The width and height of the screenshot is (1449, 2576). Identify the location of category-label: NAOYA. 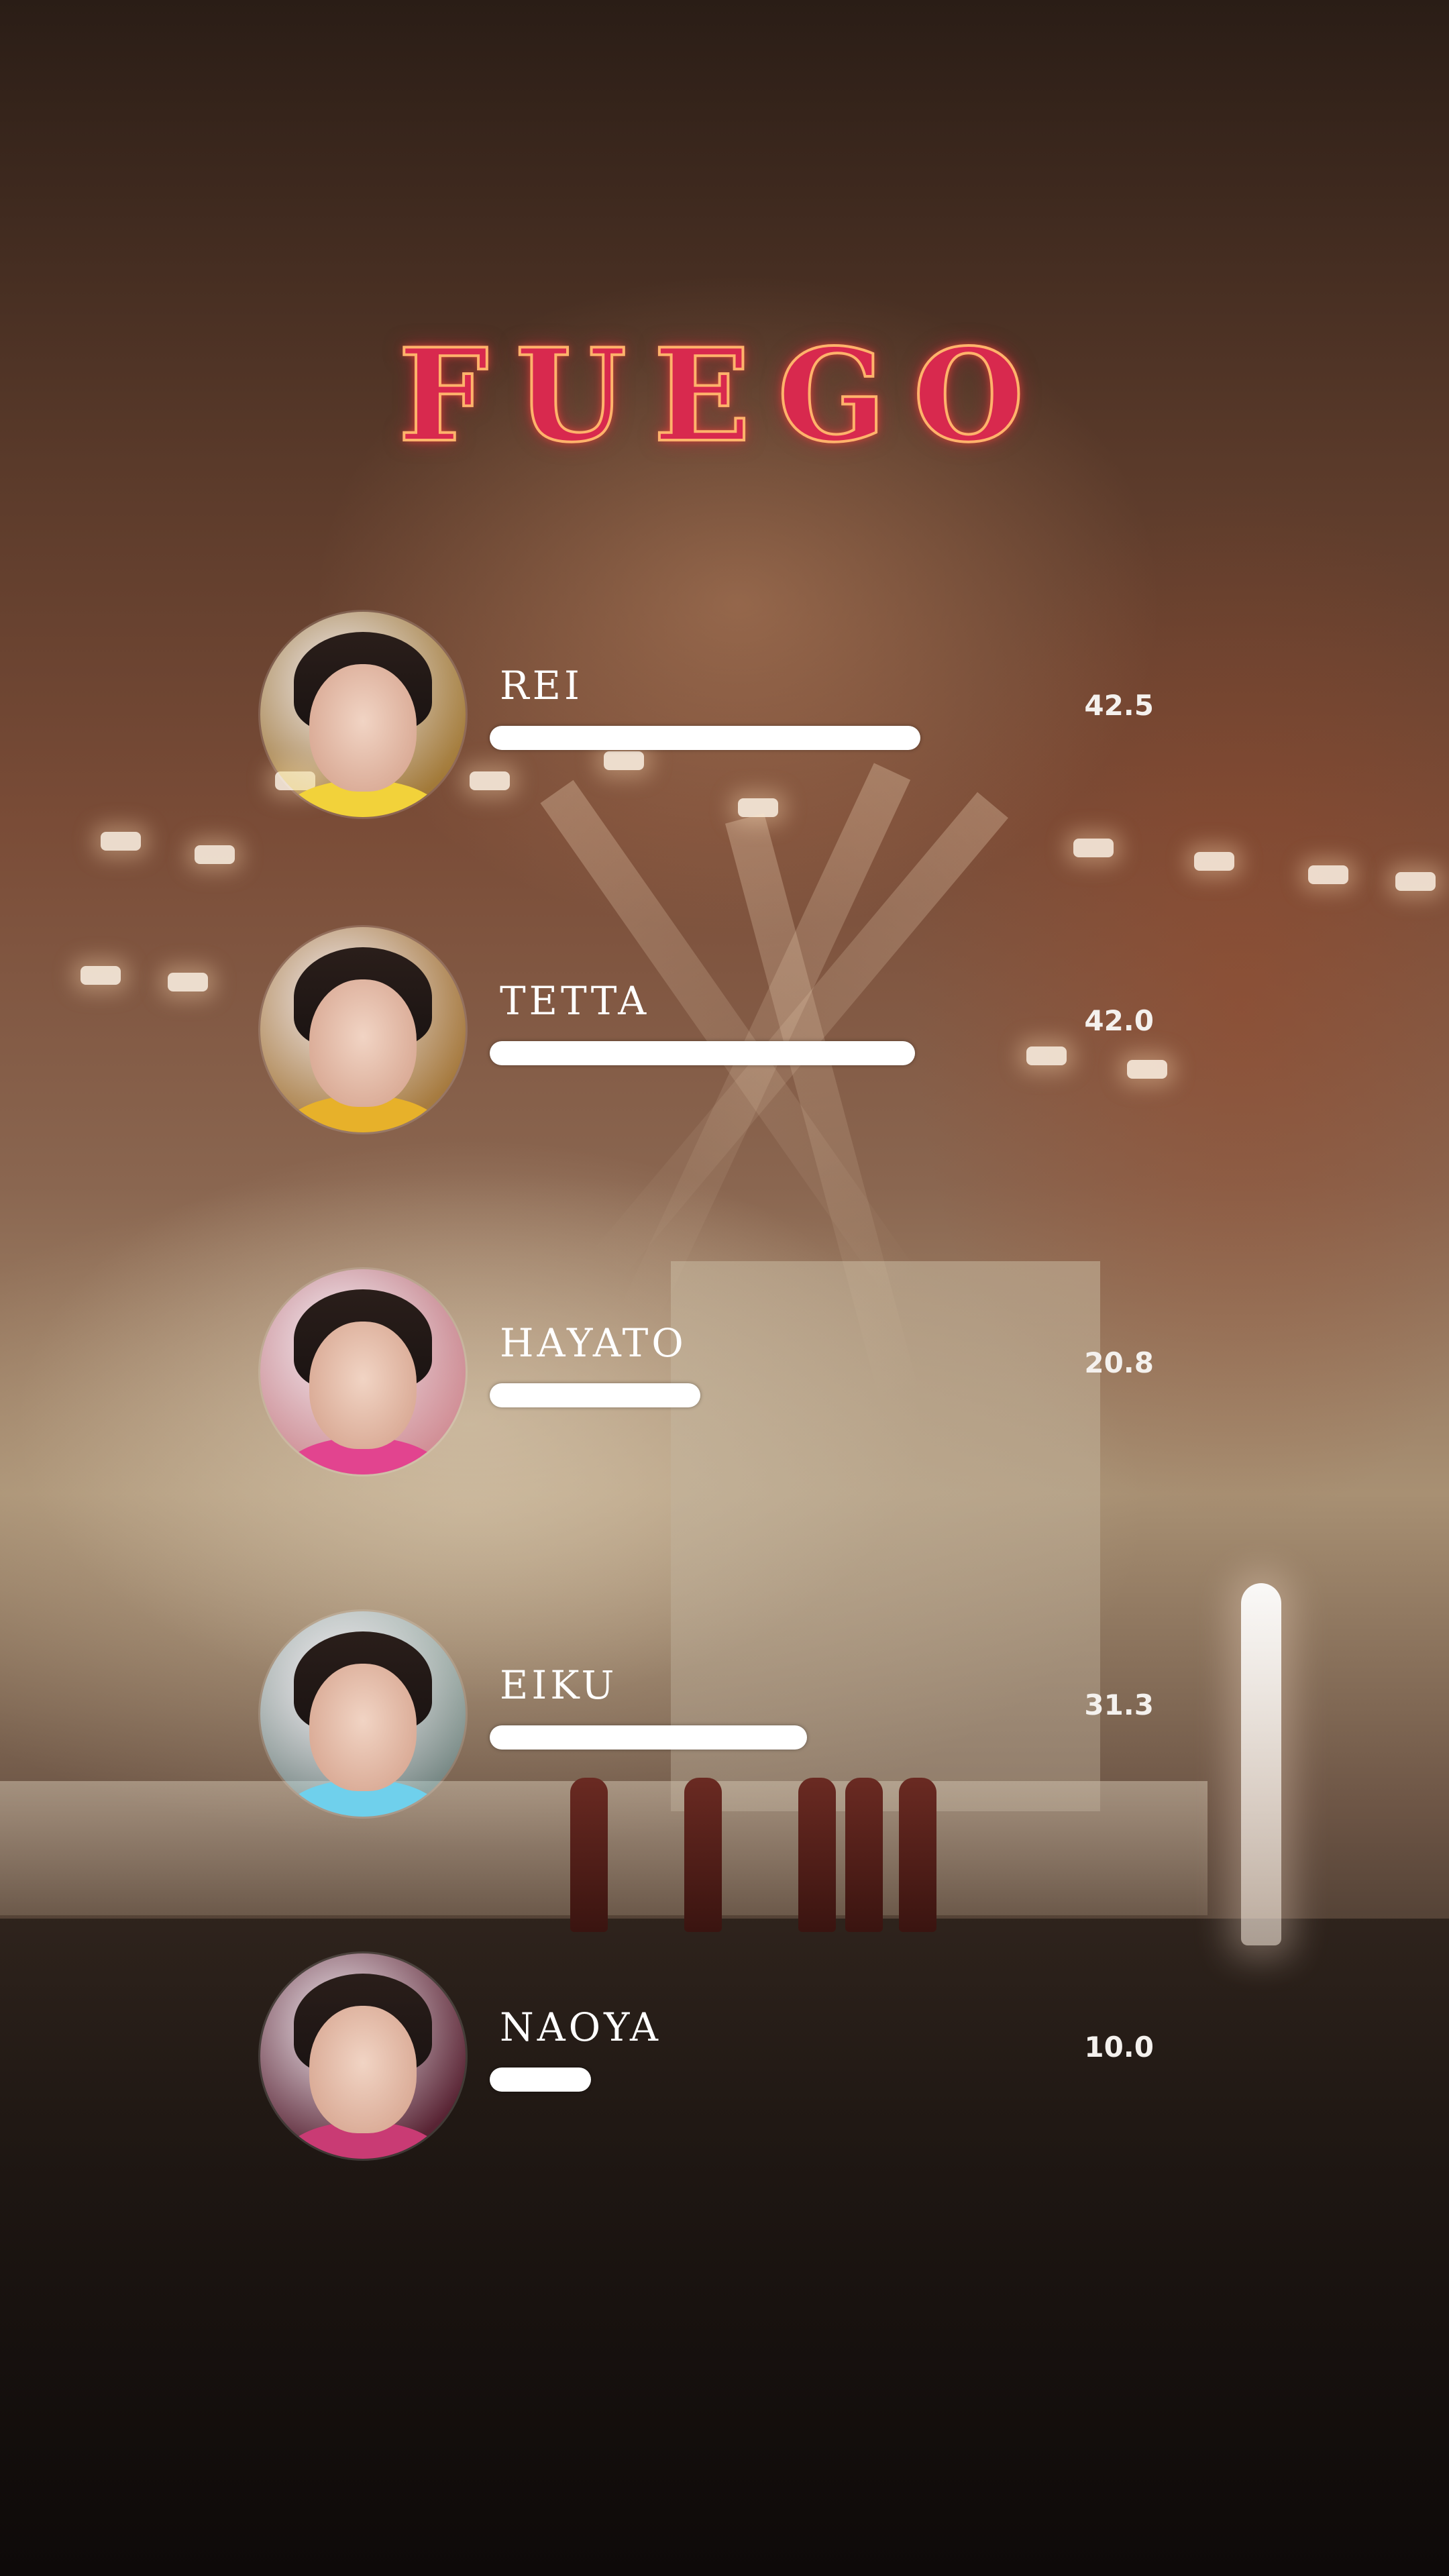
(580, 2027).